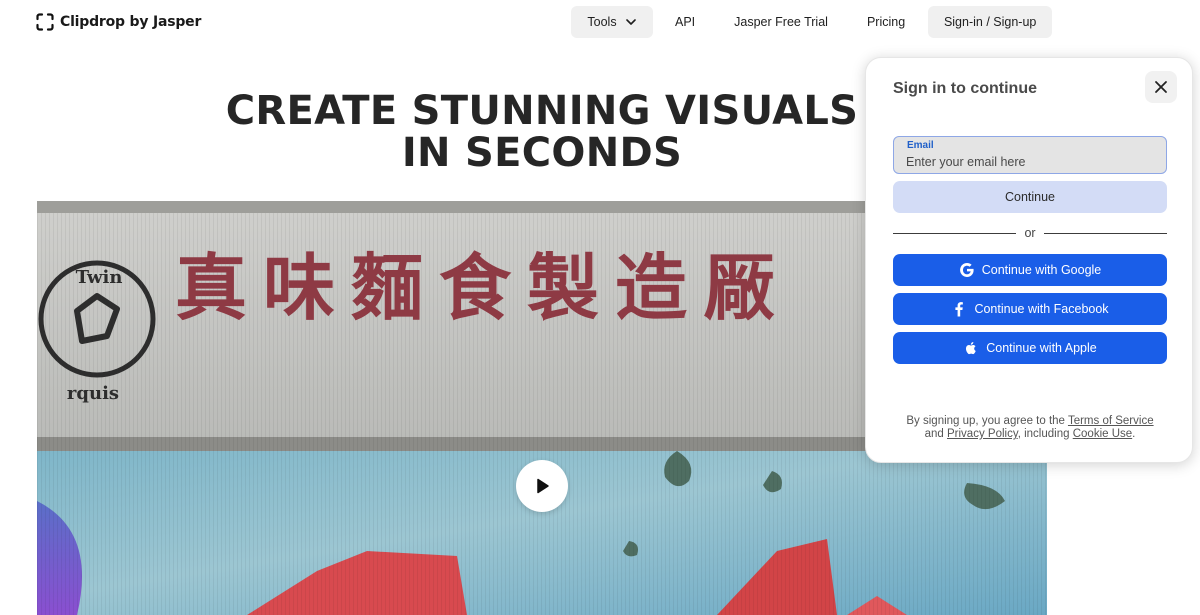  What do you see at coordinates (1111, 421) in the screenshot?
I see `terms-of-service-link: Terms of Service` at bounding box center [1111, 421].